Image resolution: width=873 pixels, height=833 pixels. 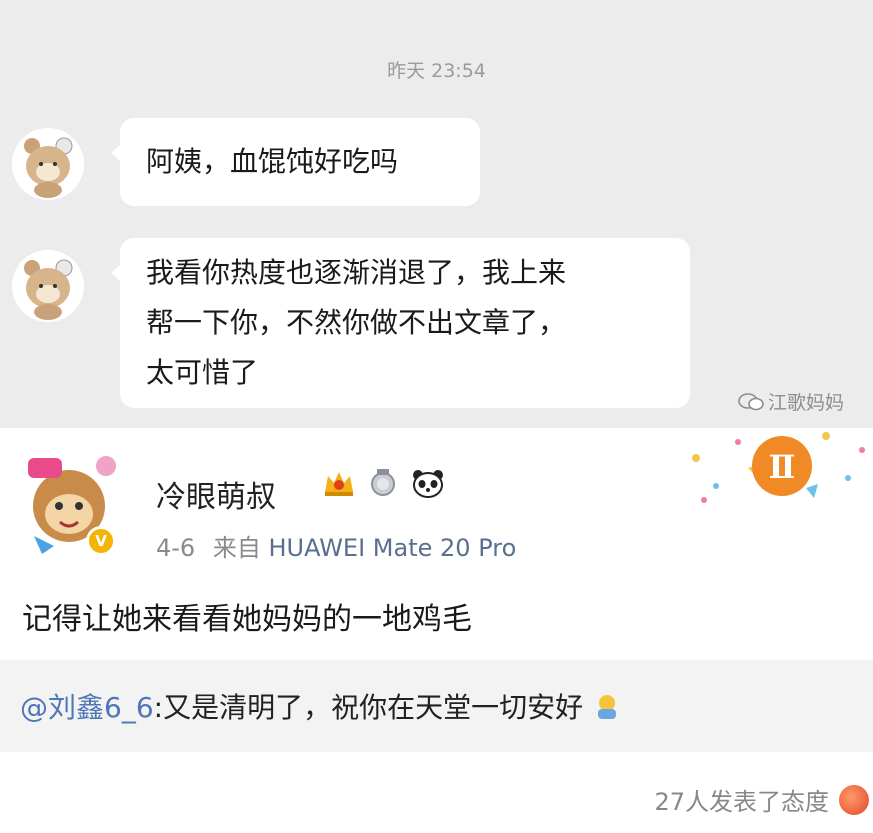 I want to click on quoted-comment-text: @刘鑫6_6:又是清明了，祝你在天堂一切安好, so click(x=321, y=706).